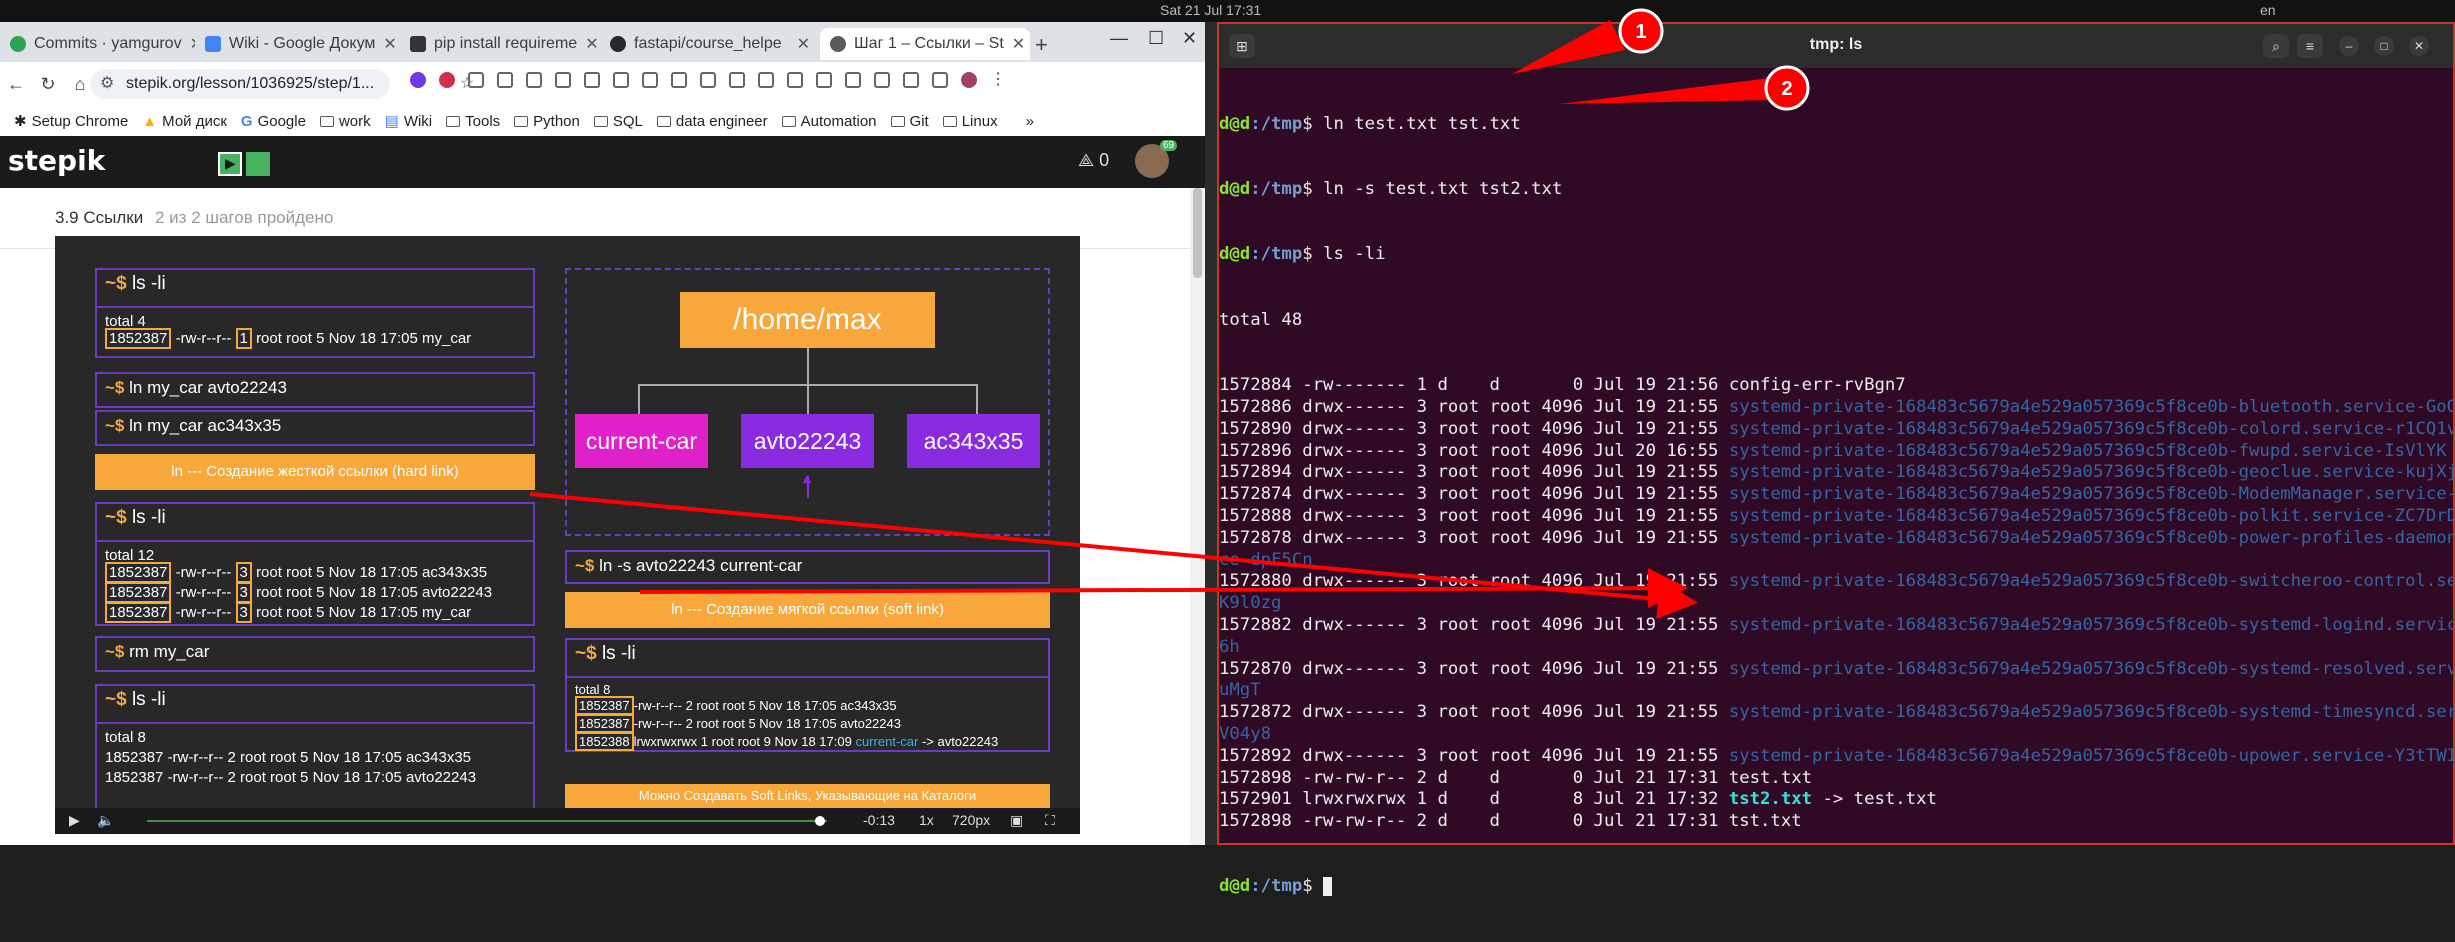 This screenshot has height=942, width=2455. I want to click on volume-icon: 🔈, so click(105, 820).